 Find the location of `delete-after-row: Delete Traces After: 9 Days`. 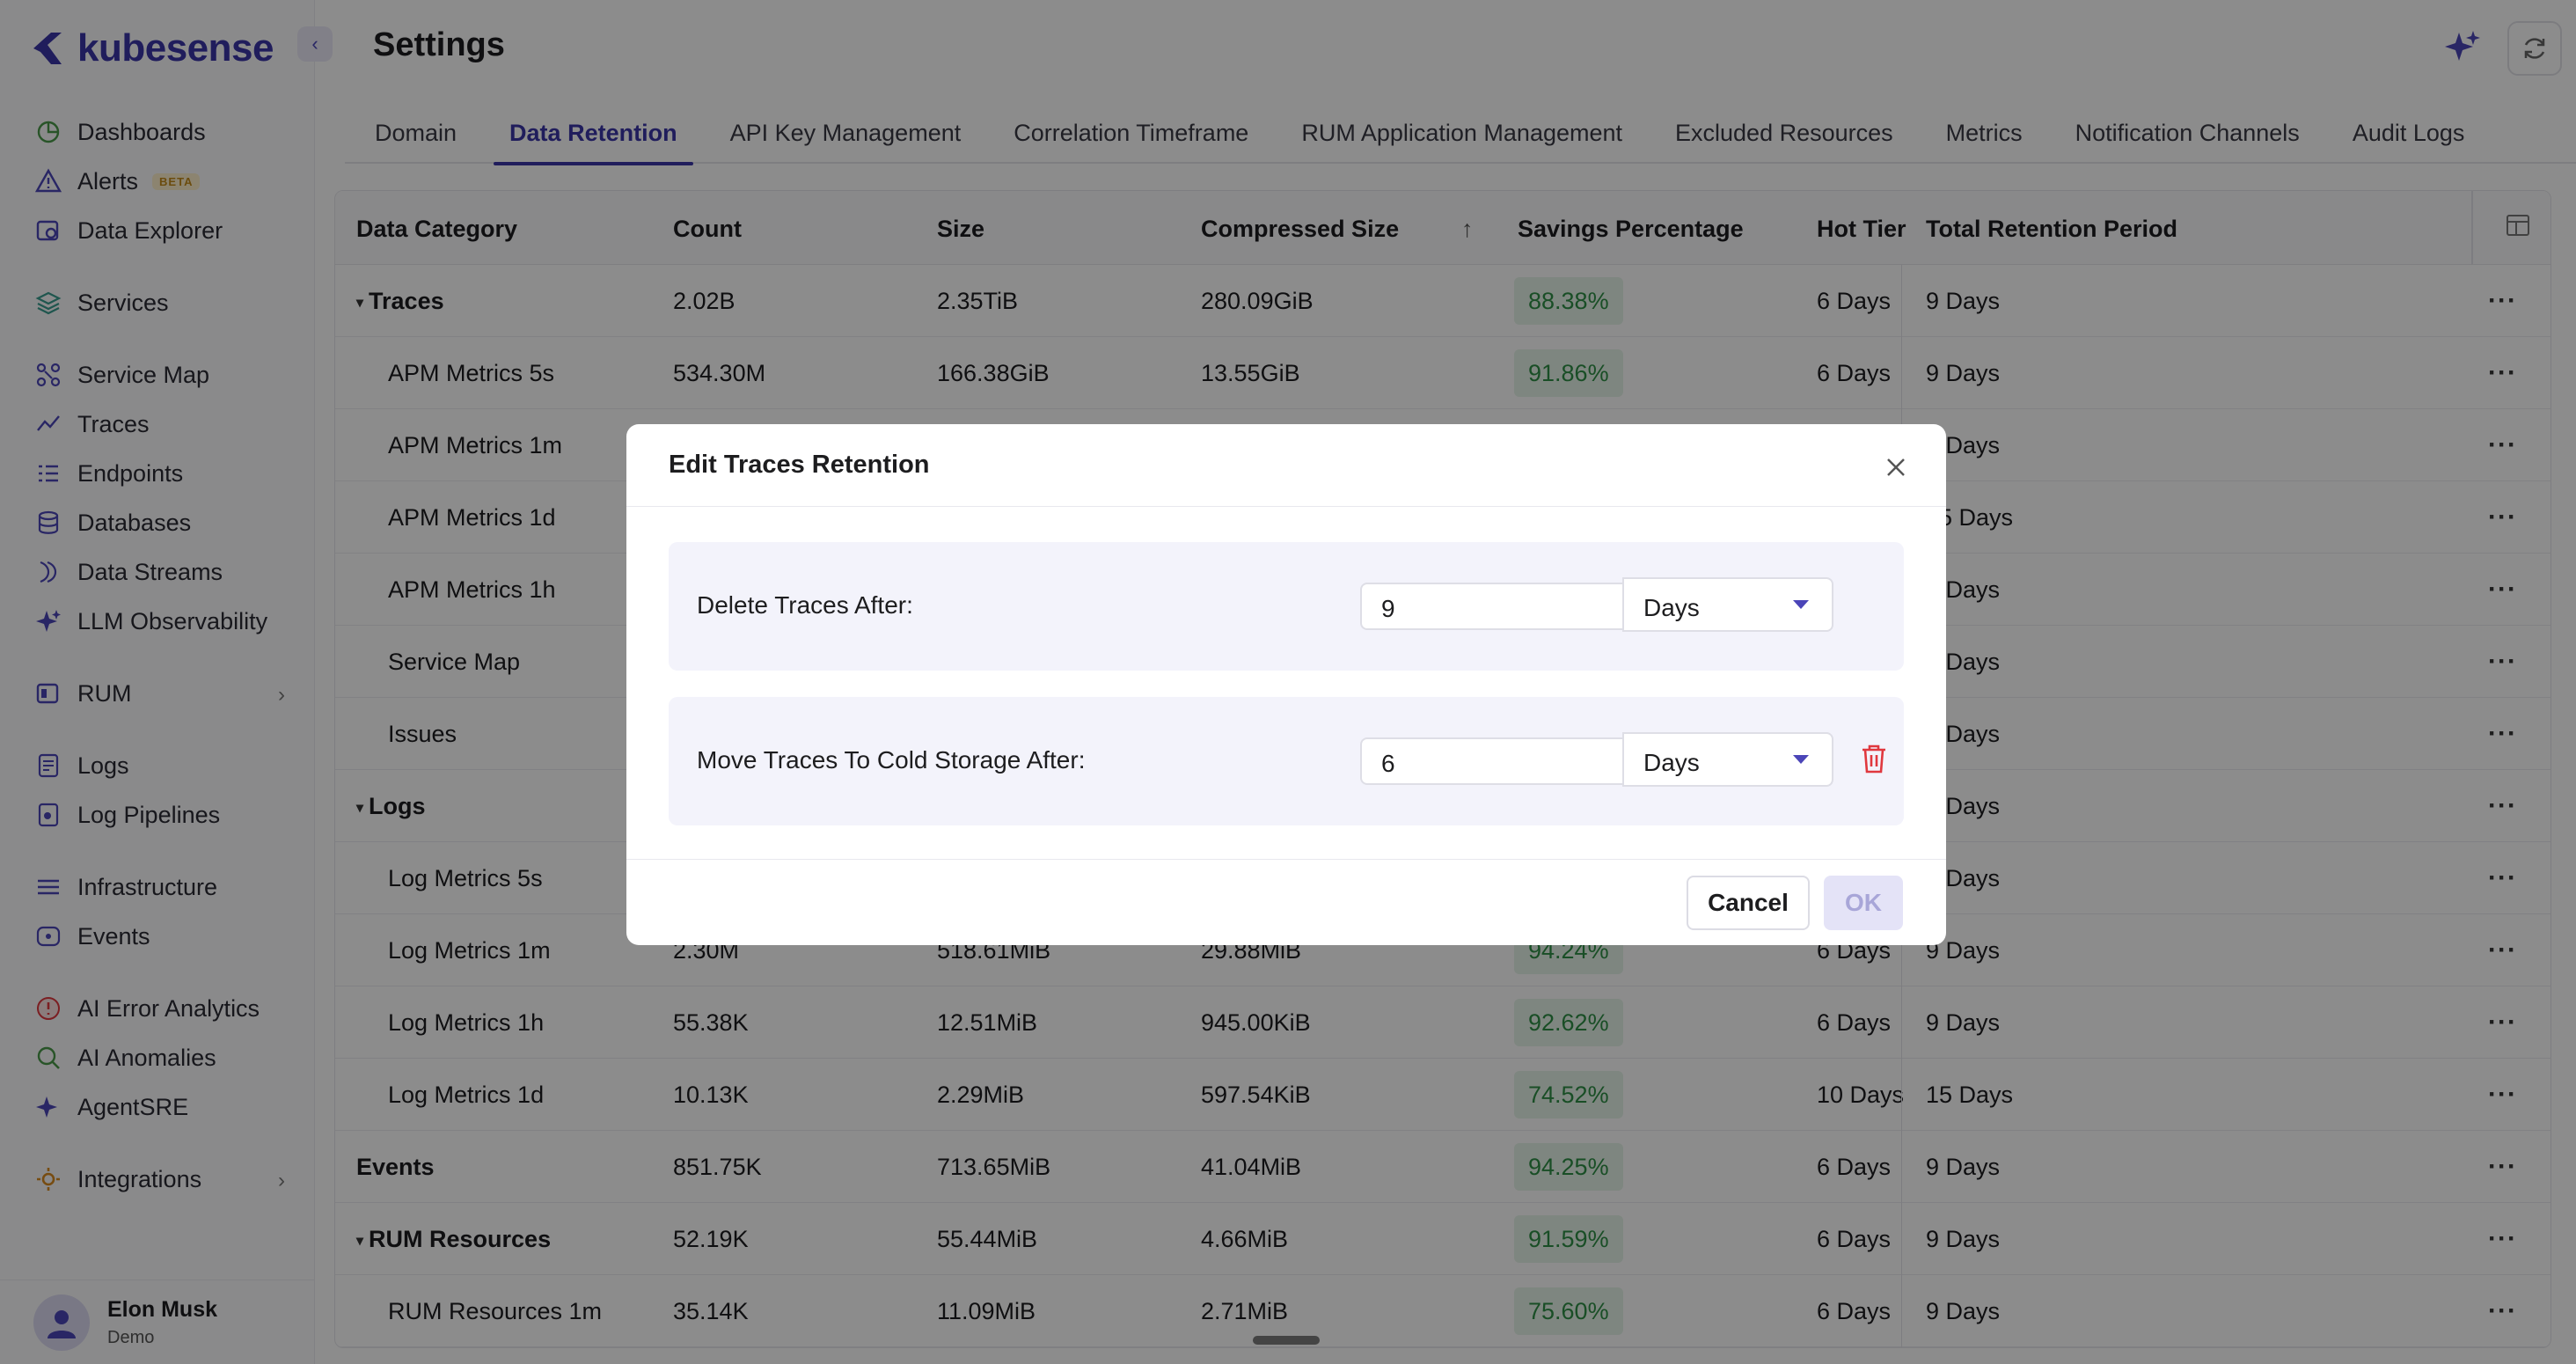

delete-after-row: Delete Traces After: 9 Days is located at coordinates (1286, 606).